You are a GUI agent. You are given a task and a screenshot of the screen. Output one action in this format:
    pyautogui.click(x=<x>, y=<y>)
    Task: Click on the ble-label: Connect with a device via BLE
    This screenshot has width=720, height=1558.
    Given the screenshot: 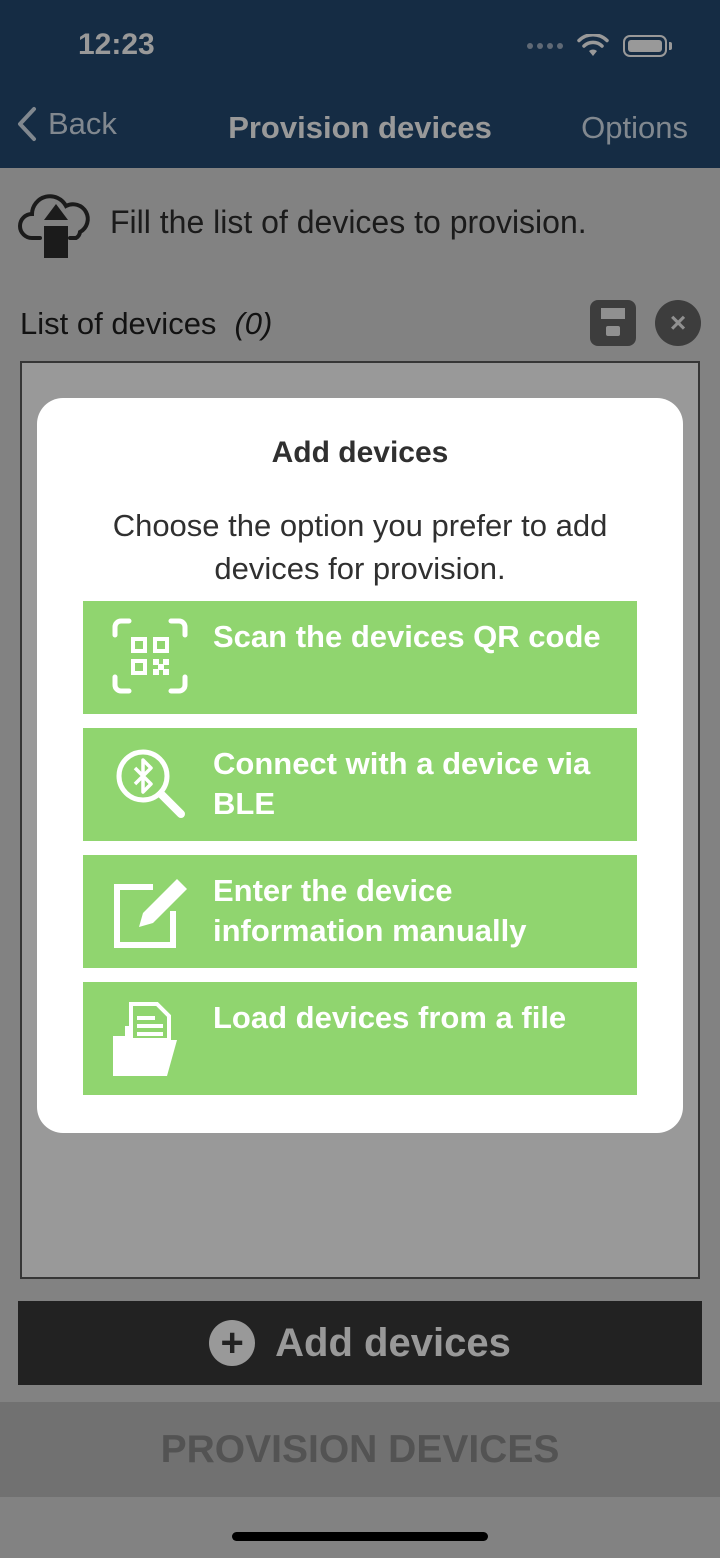 What is the action you would take?
    pyautogui.click(x=402, y=783)
    